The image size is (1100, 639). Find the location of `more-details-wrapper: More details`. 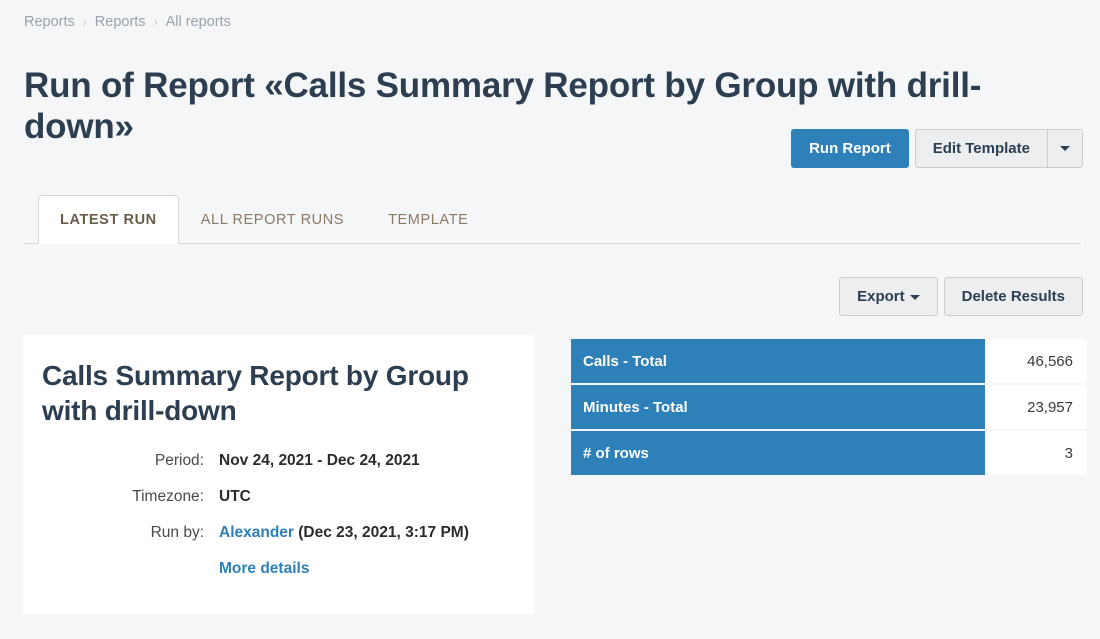

more-details-wrapper: More details is located at coordinates (264, 569).